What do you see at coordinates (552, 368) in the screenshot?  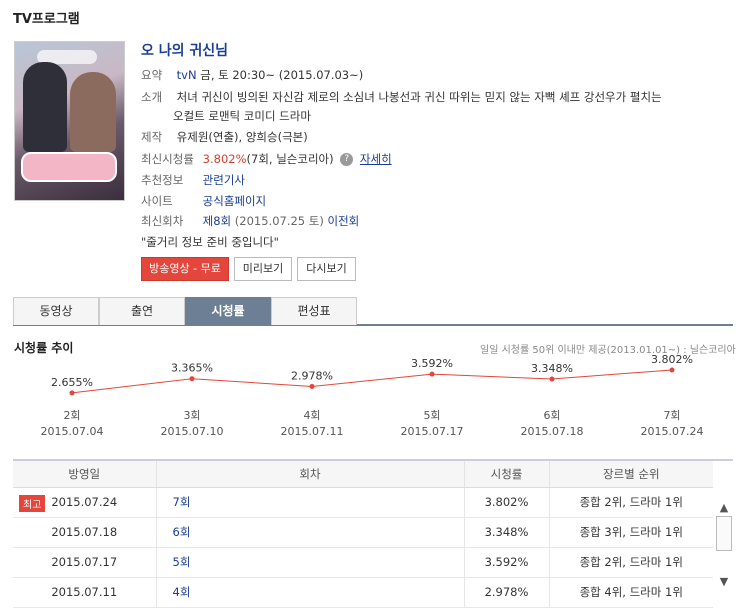 I see `data-label: 3.348%` at bounding box center [552, 368].